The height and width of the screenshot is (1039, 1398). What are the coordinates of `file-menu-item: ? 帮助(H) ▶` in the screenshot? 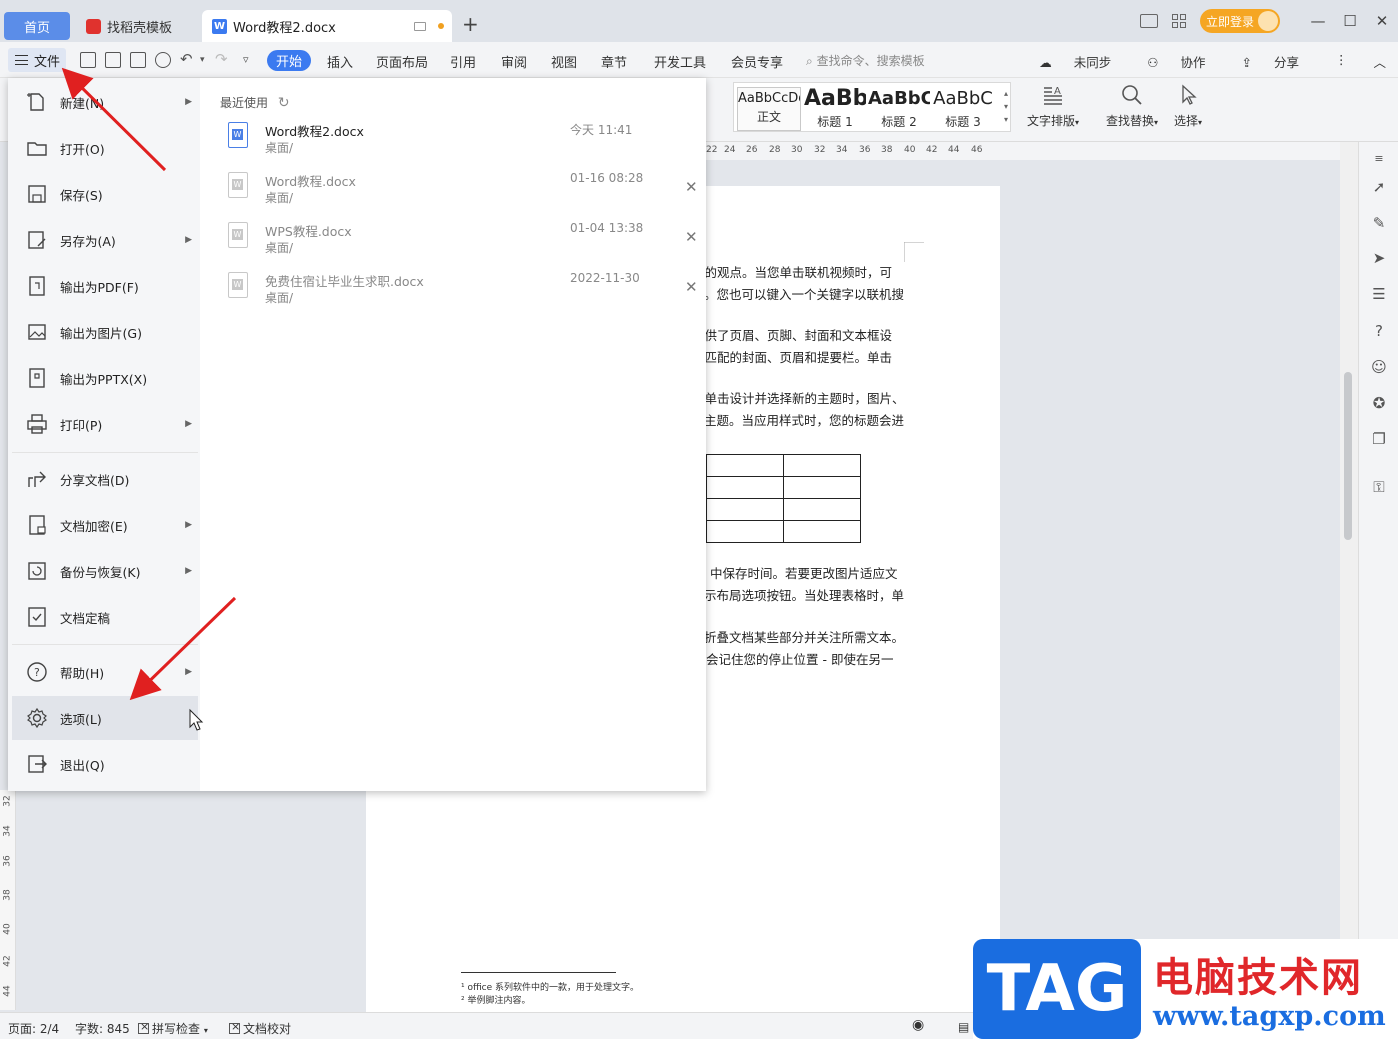 It's located at (105, 672).